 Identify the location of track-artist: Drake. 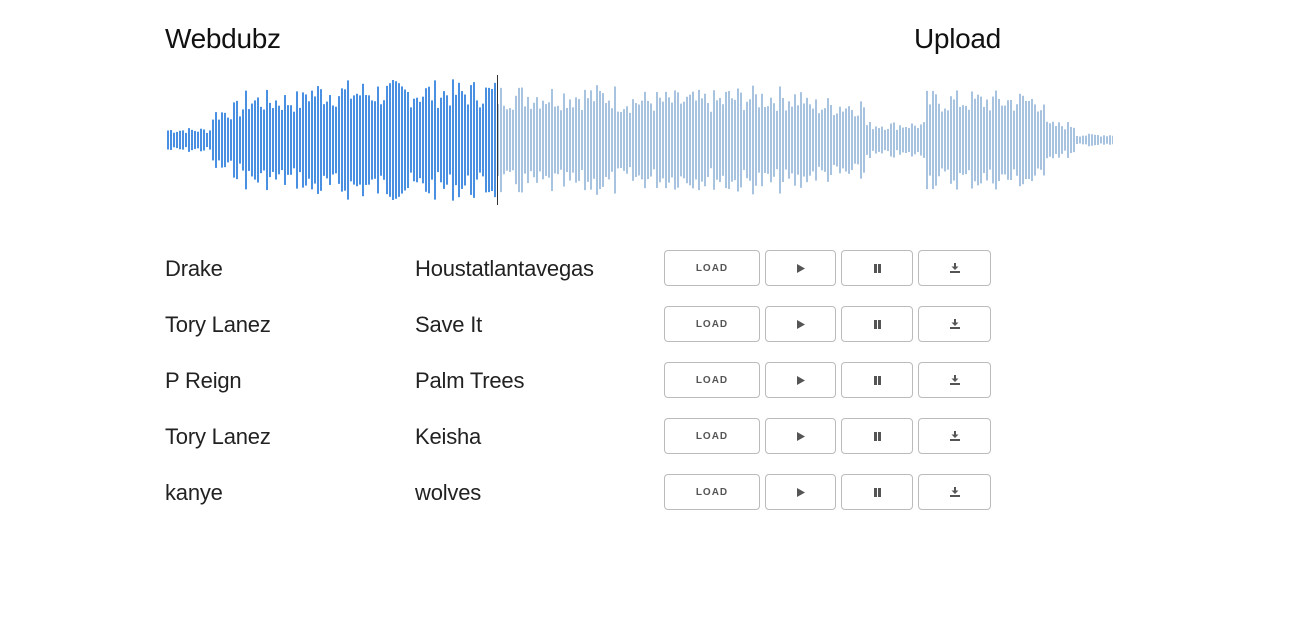
(194, 268).